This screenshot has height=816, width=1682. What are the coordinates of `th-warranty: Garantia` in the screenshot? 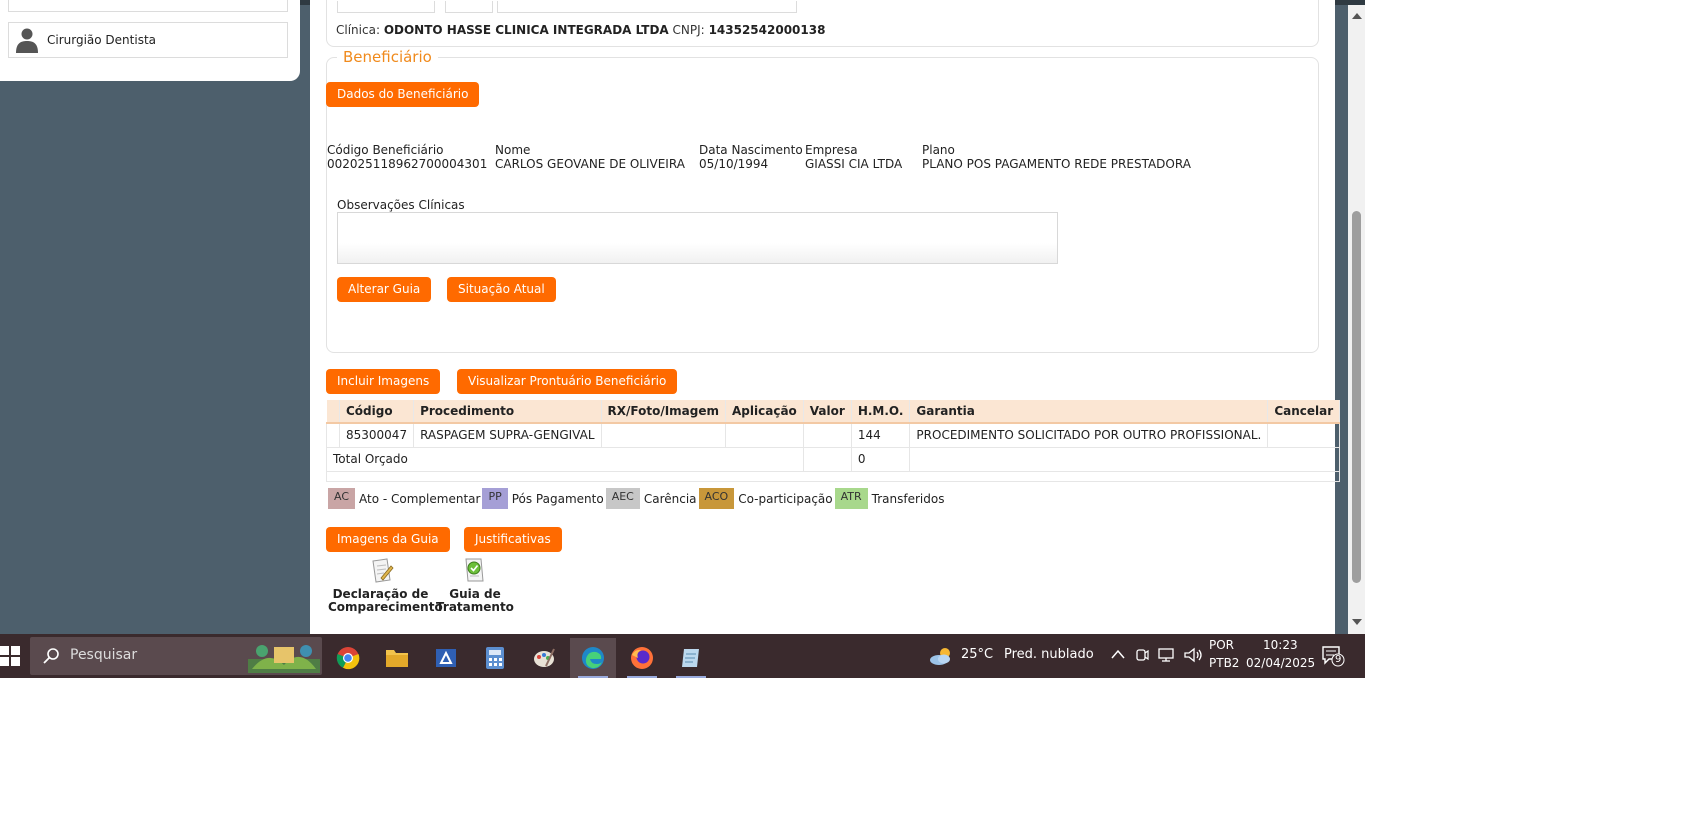 It's located at (1089, 412).